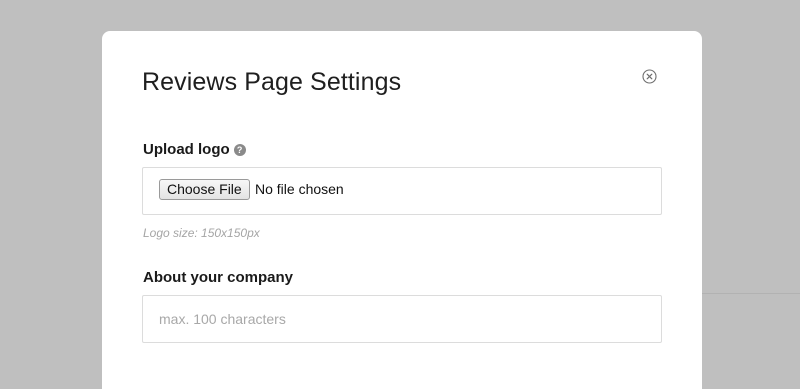 This screenshot has height=389, width=800. I want to click on close-circle-icon, so click(649, 76).